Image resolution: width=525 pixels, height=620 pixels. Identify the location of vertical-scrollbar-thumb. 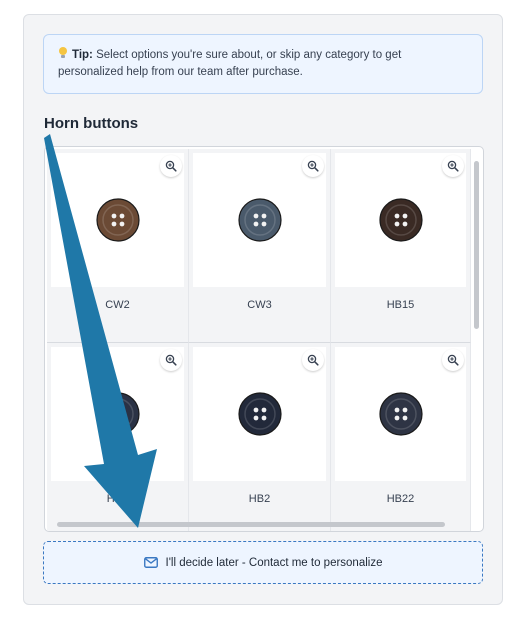
(476, 245).